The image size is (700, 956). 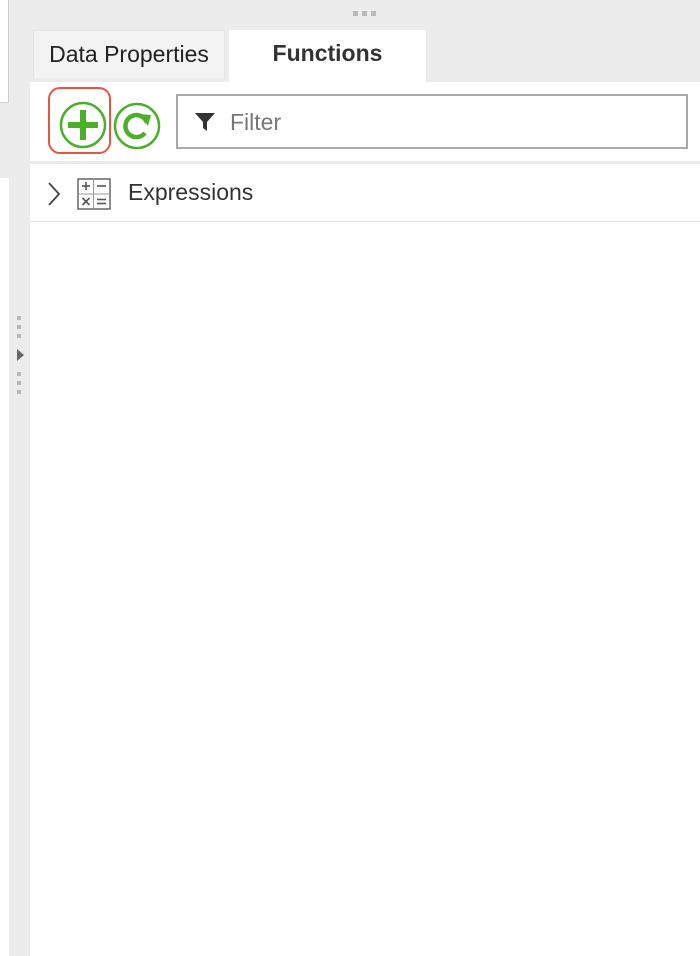 I want to click on functions-toolbar, so click(x=365, y=122).